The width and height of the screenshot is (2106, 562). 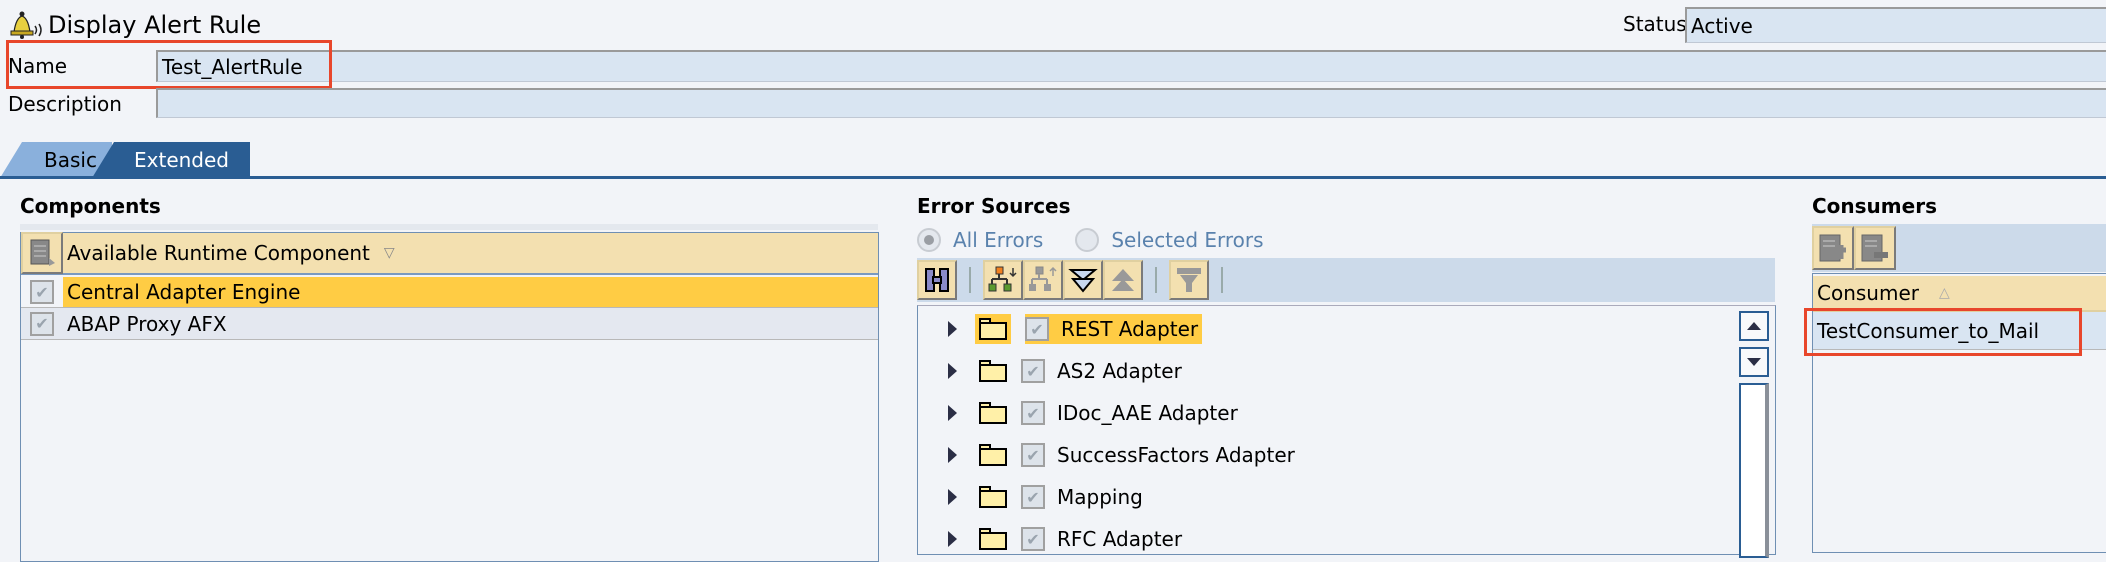 I want to click on error-sources-toolbar, so click(x=1346, y=280).